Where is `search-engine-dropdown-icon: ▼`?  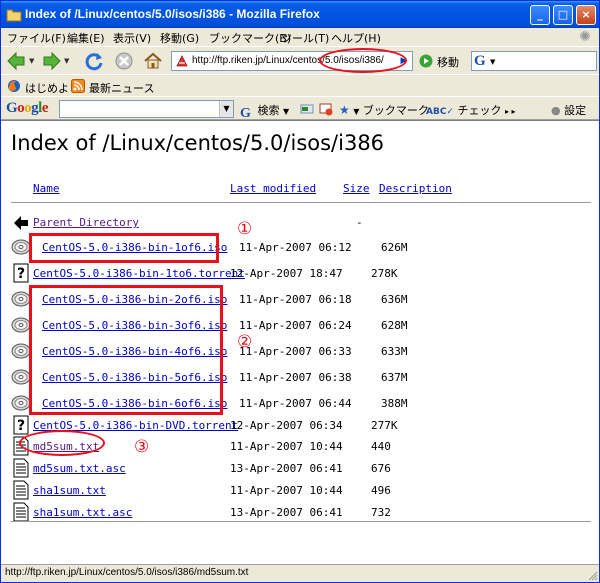
search-engine-dropdown-icon: ▼ is located at coordinates (492, 62).